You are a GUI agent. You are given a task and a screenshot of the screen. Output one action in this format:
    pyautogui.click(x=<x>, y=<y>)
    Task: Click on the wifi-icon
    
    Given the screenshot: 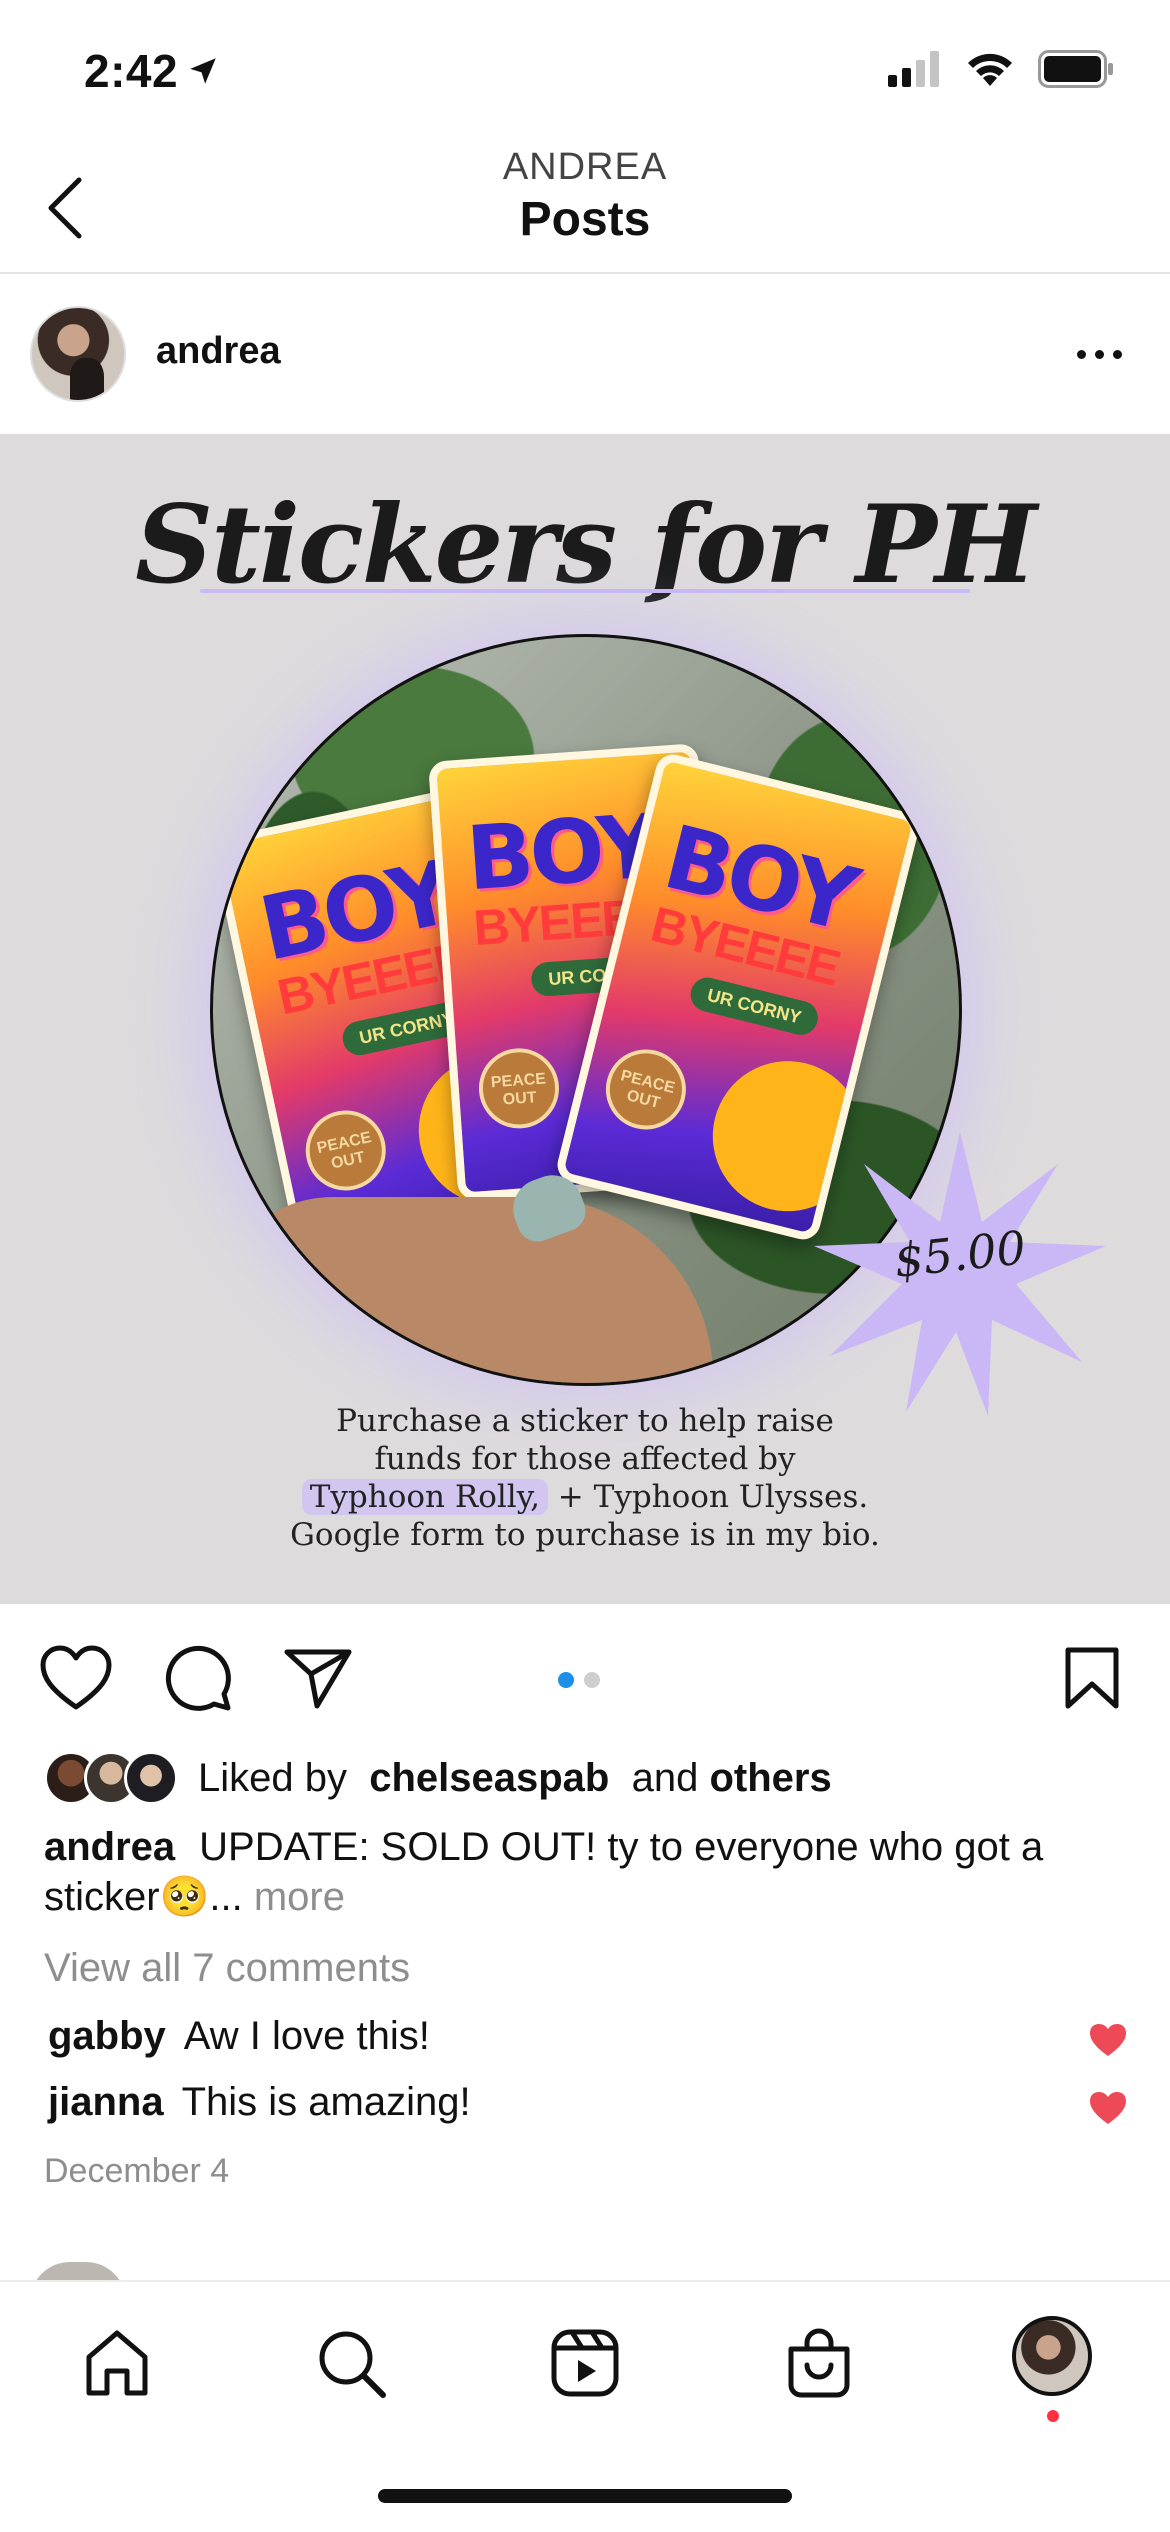 What is the action you would take?
    pyautogui.click(x=990, y=69)
    